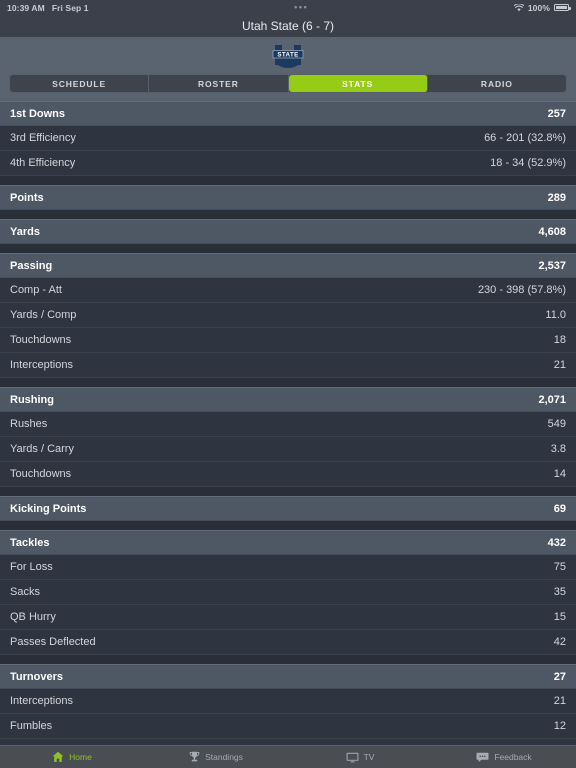 The width and height of the screenshot is (576, 768). What do you see at coordinates (288, 474) in the screenshot?
I see `stats-row: Touchdowns 14` at bounding box center [288, 474].